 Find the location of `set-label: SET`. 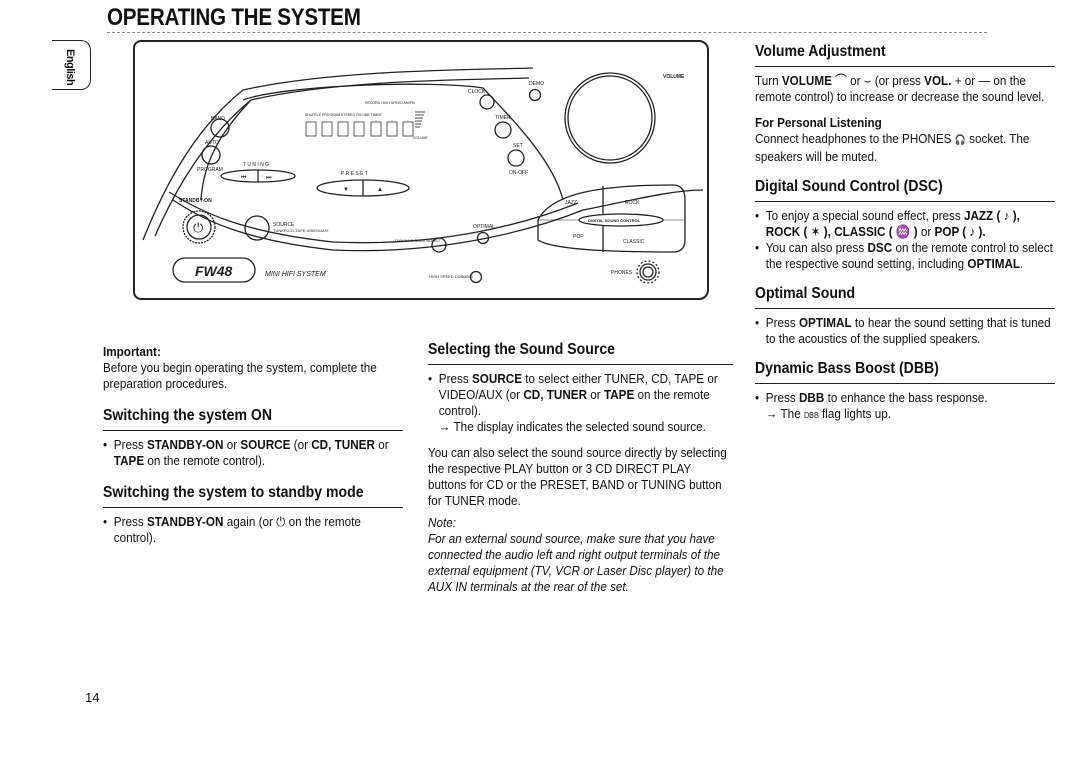

set-label: SET is located at coordinates (518, 146).